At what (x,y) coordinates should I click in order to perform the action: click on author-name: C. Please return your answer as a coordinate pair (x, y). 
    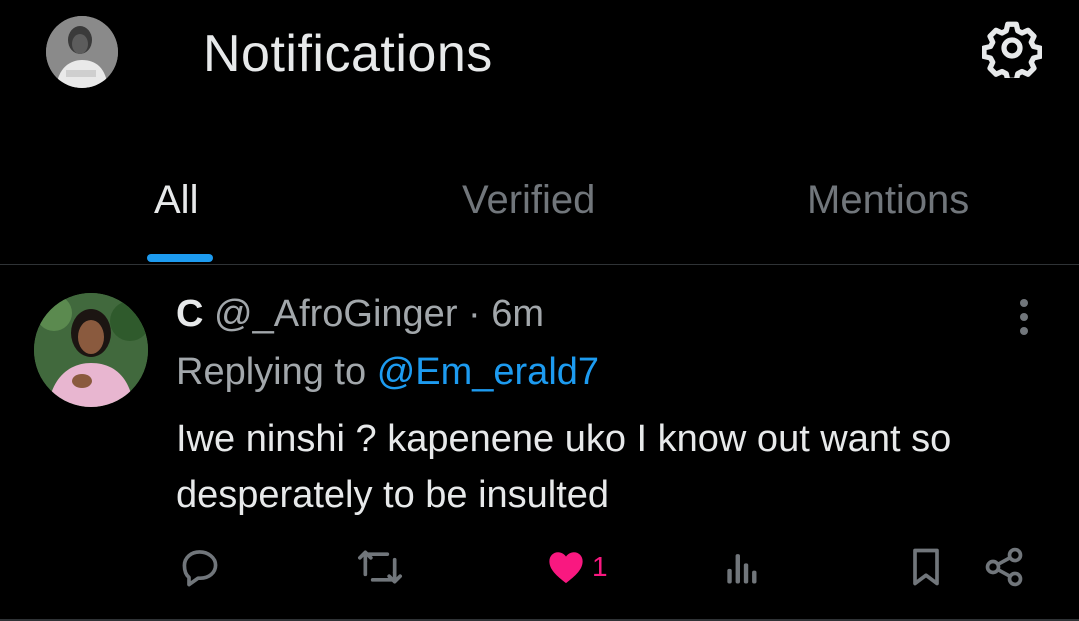
    Looking at the image, I should click on (189, 314).